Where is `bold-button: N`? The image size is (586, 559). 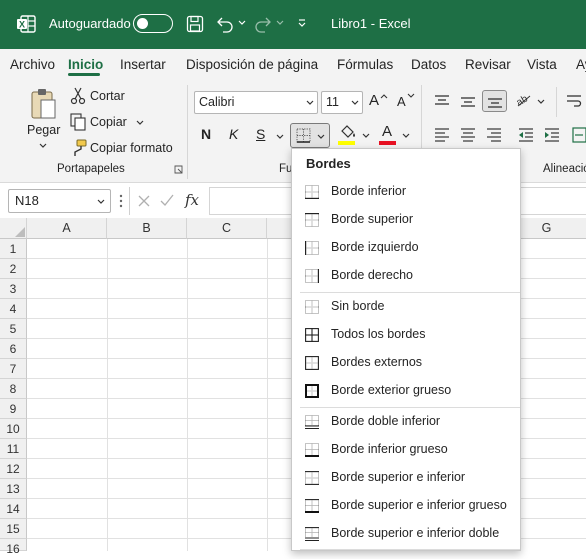 bold-button: N is located at coordinates (206, 134).